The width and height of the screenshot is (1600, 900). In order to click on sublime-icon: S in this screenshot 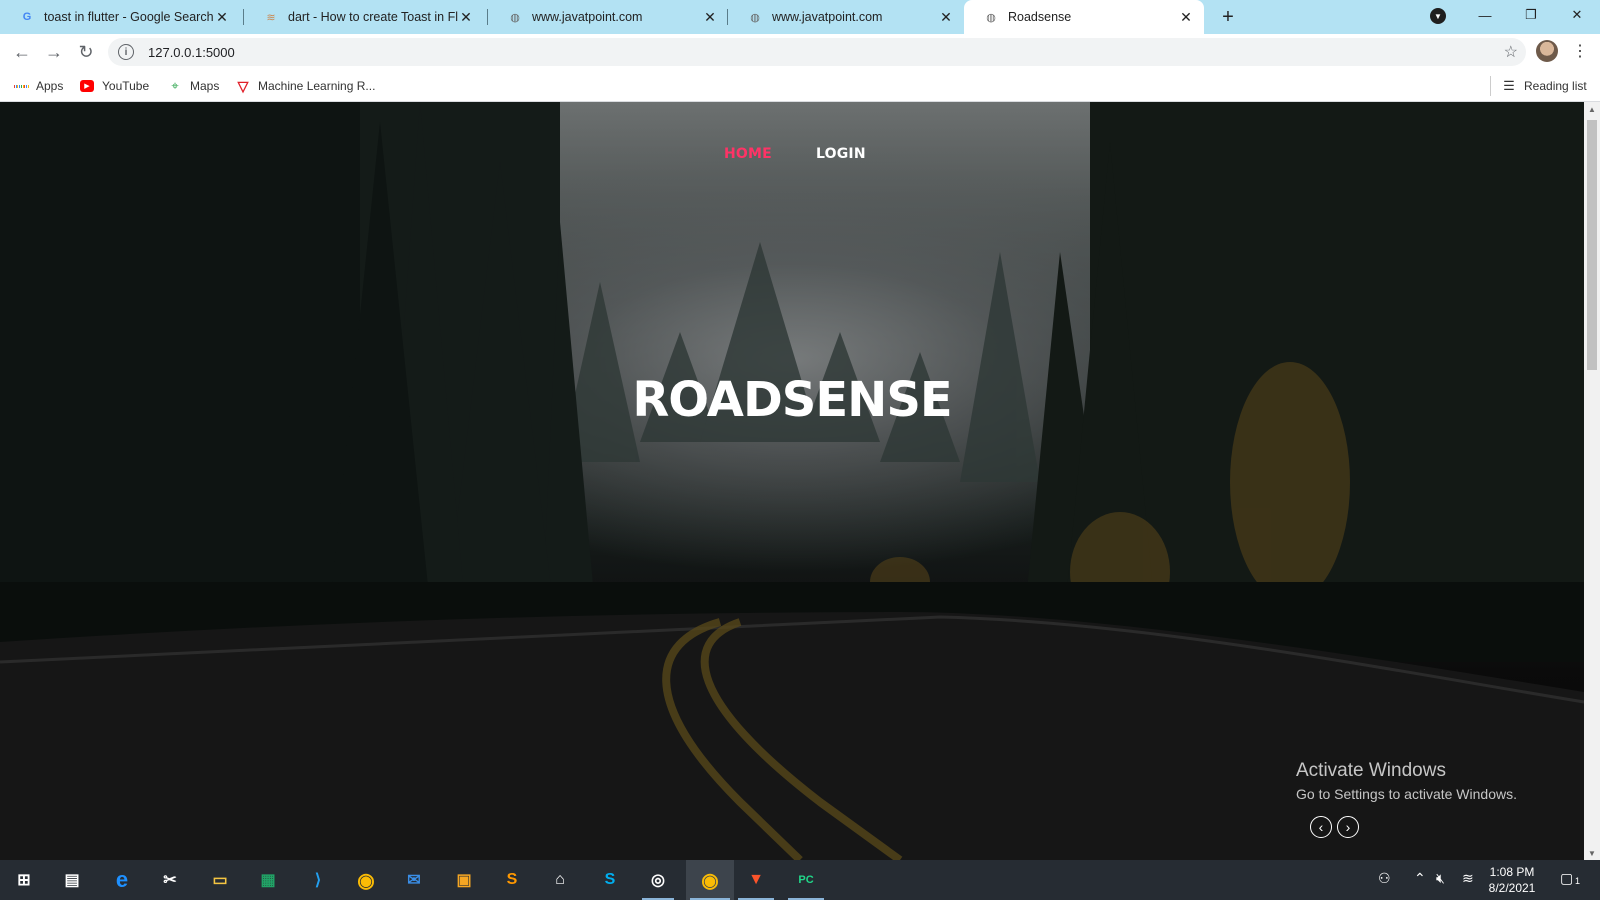, I will do `click(512, 880)`.